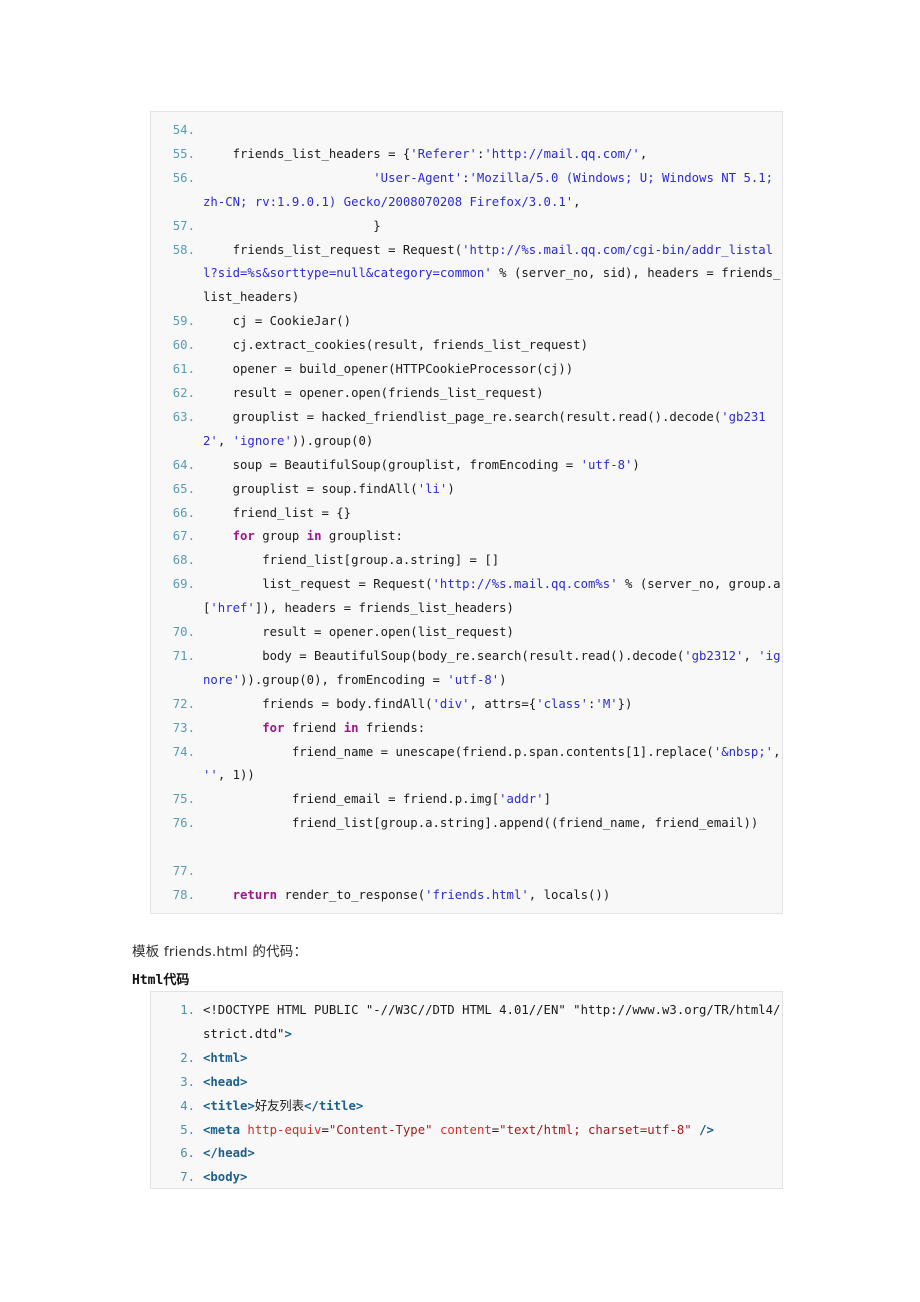  I want to click on line-number: 74., so click(183, 751).